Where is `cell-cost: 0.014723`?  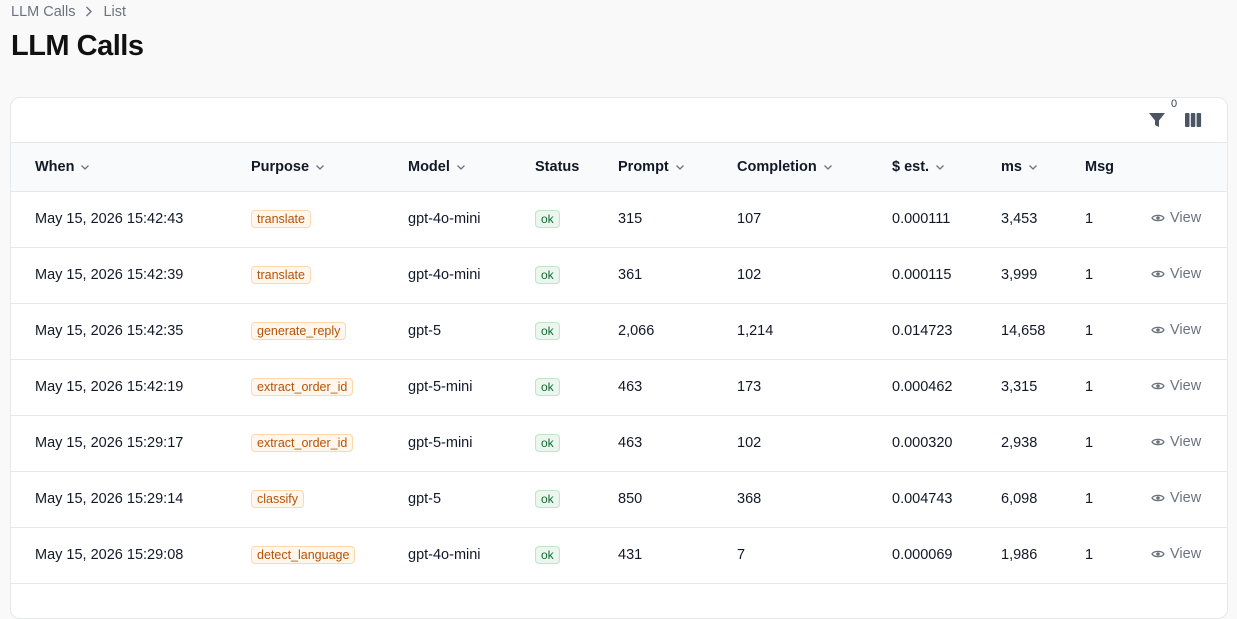 cell-cost: 0.014723 is located at coordinates (922, 331).